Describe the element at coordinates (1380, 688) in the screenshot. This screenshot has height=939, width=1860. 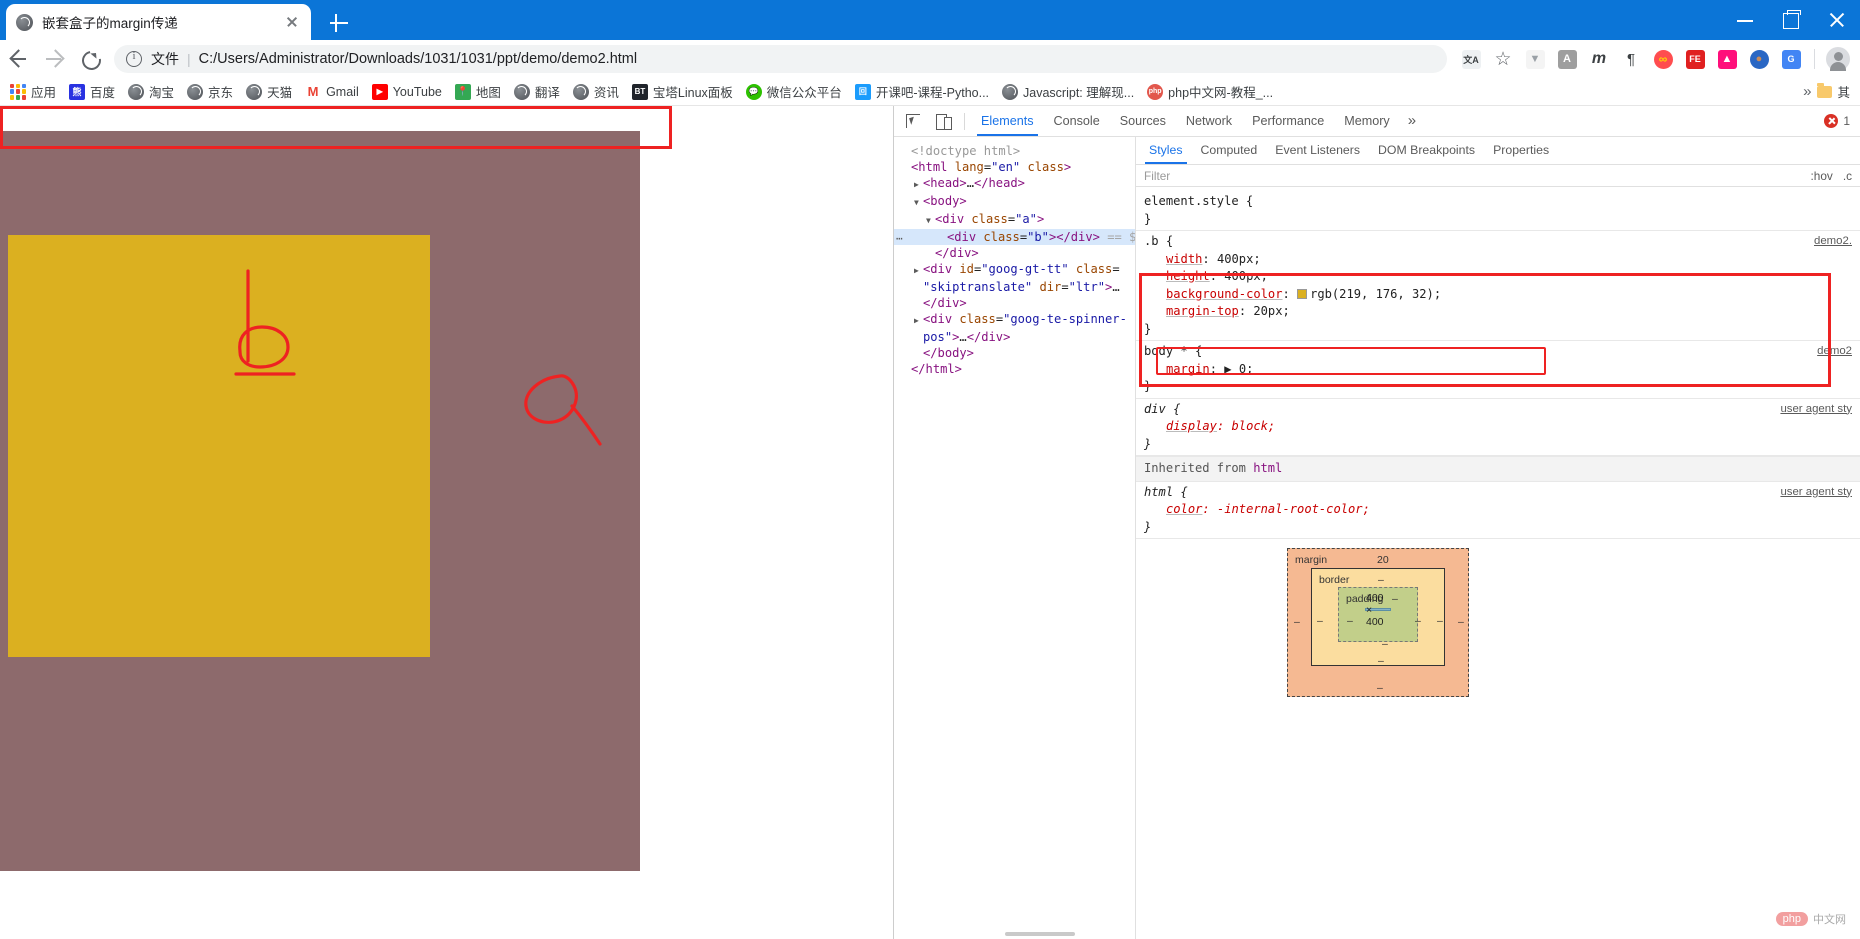
I see `box-model-margin-bottom: –` at that location.